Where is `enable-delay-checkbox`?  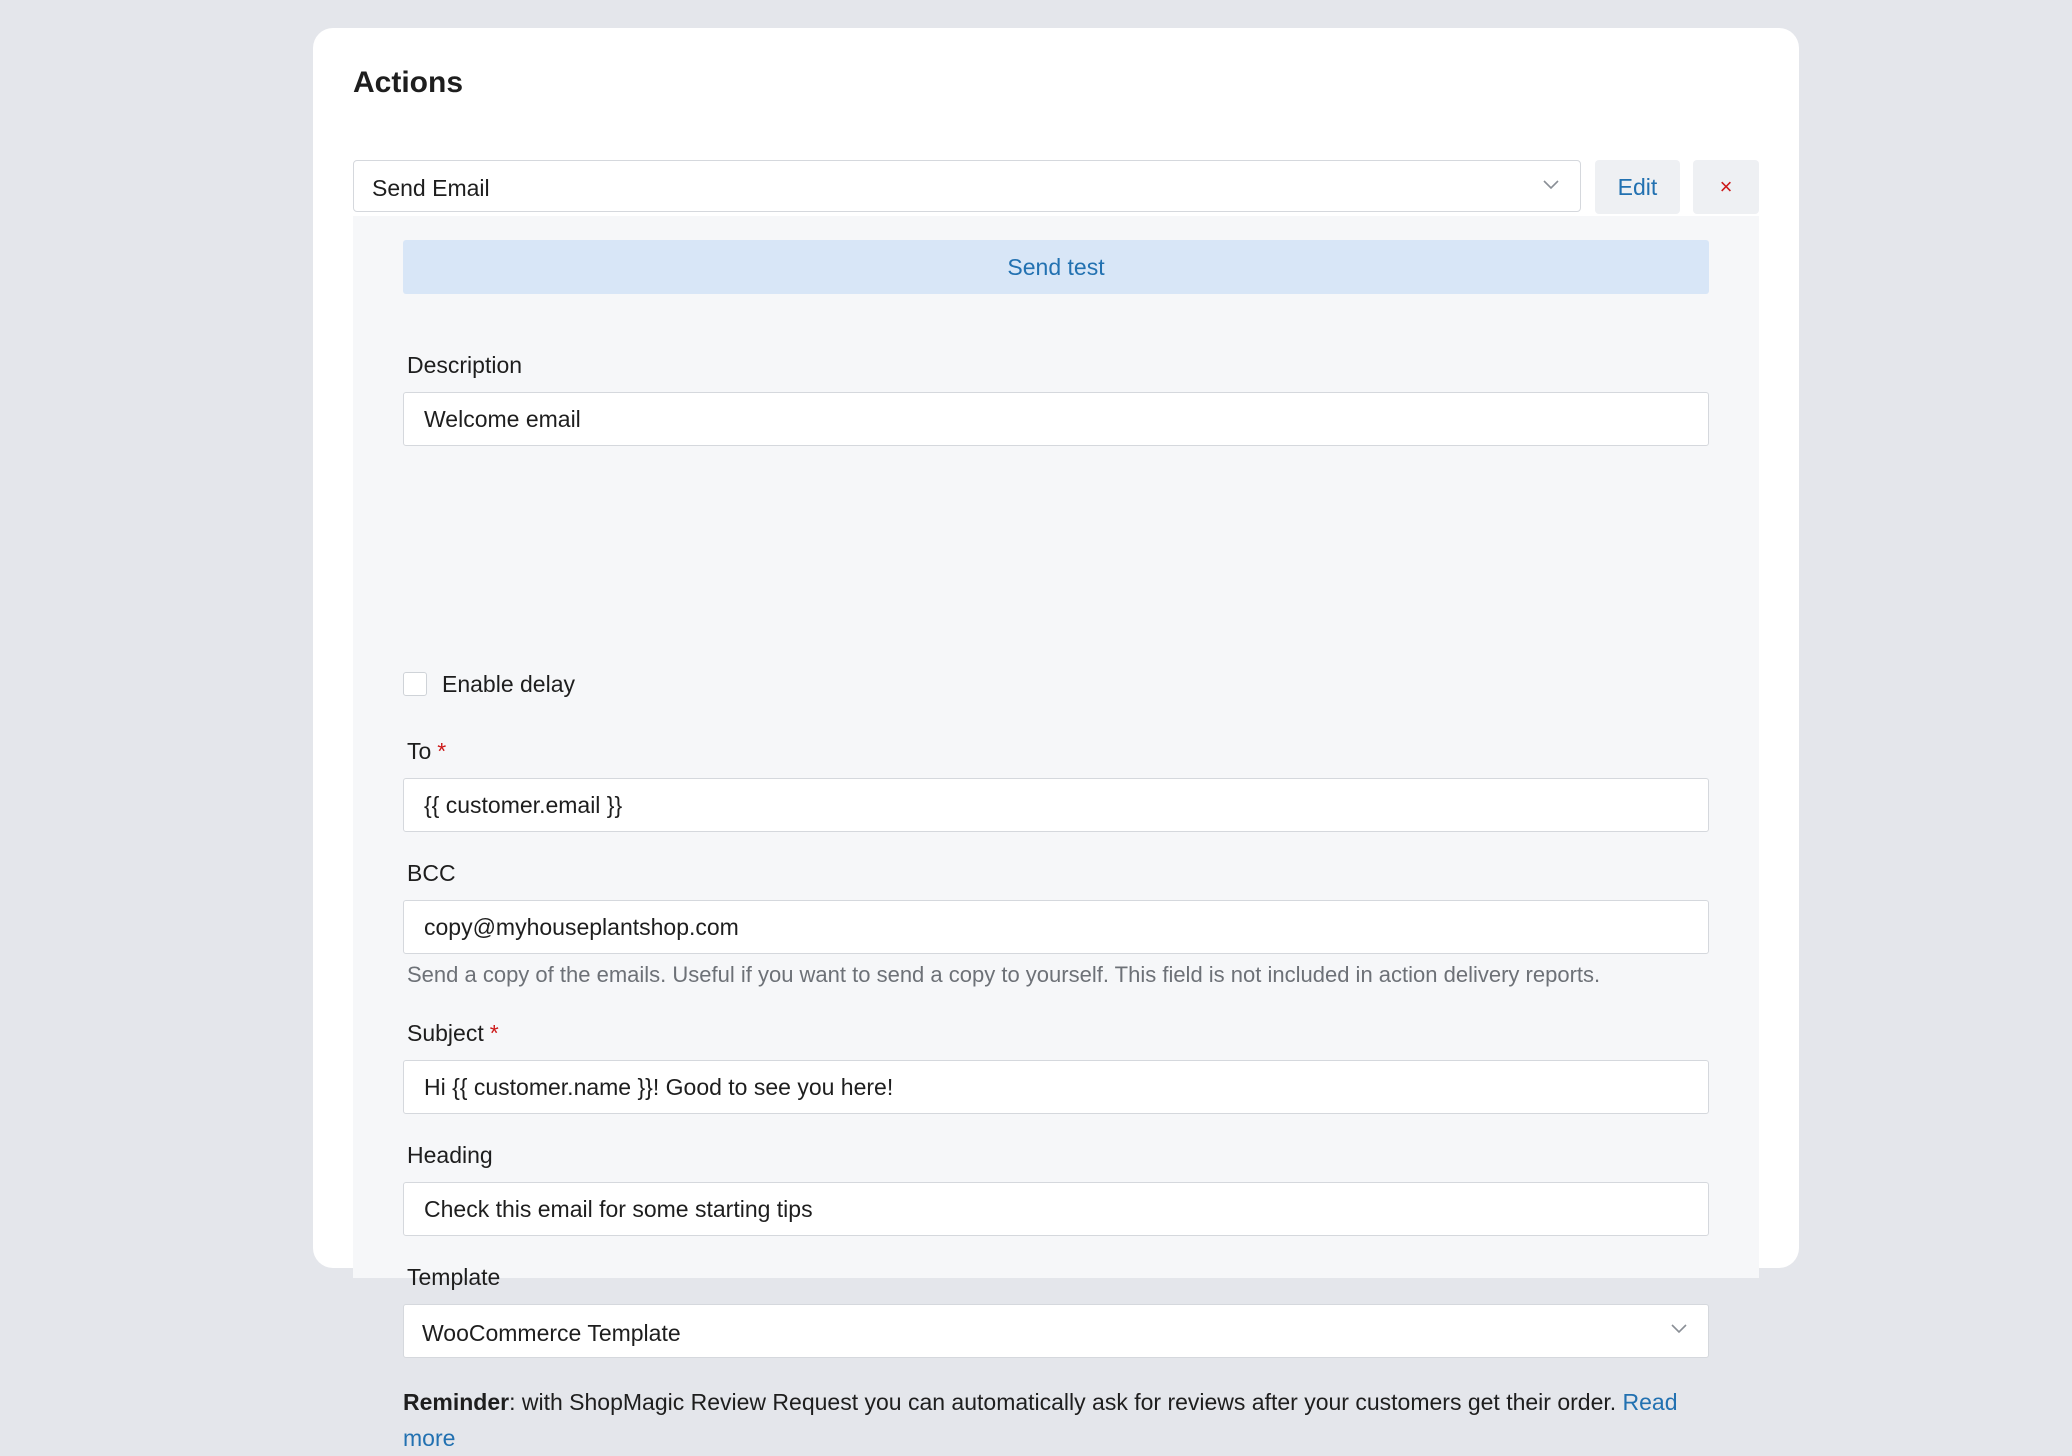 enable-delay-checkbox is located at coordinates (415, 684).